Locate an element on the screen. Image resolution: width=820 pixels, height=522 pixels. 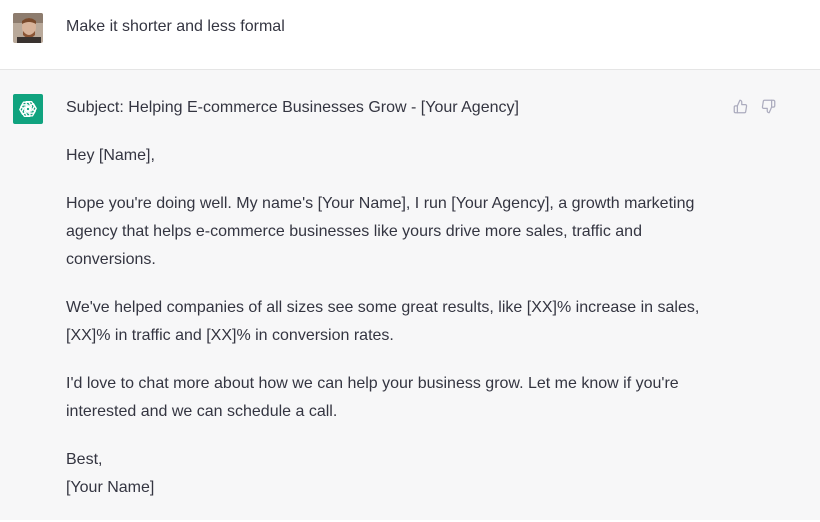
openai-logo-icon is located at coordinates (28, 109).